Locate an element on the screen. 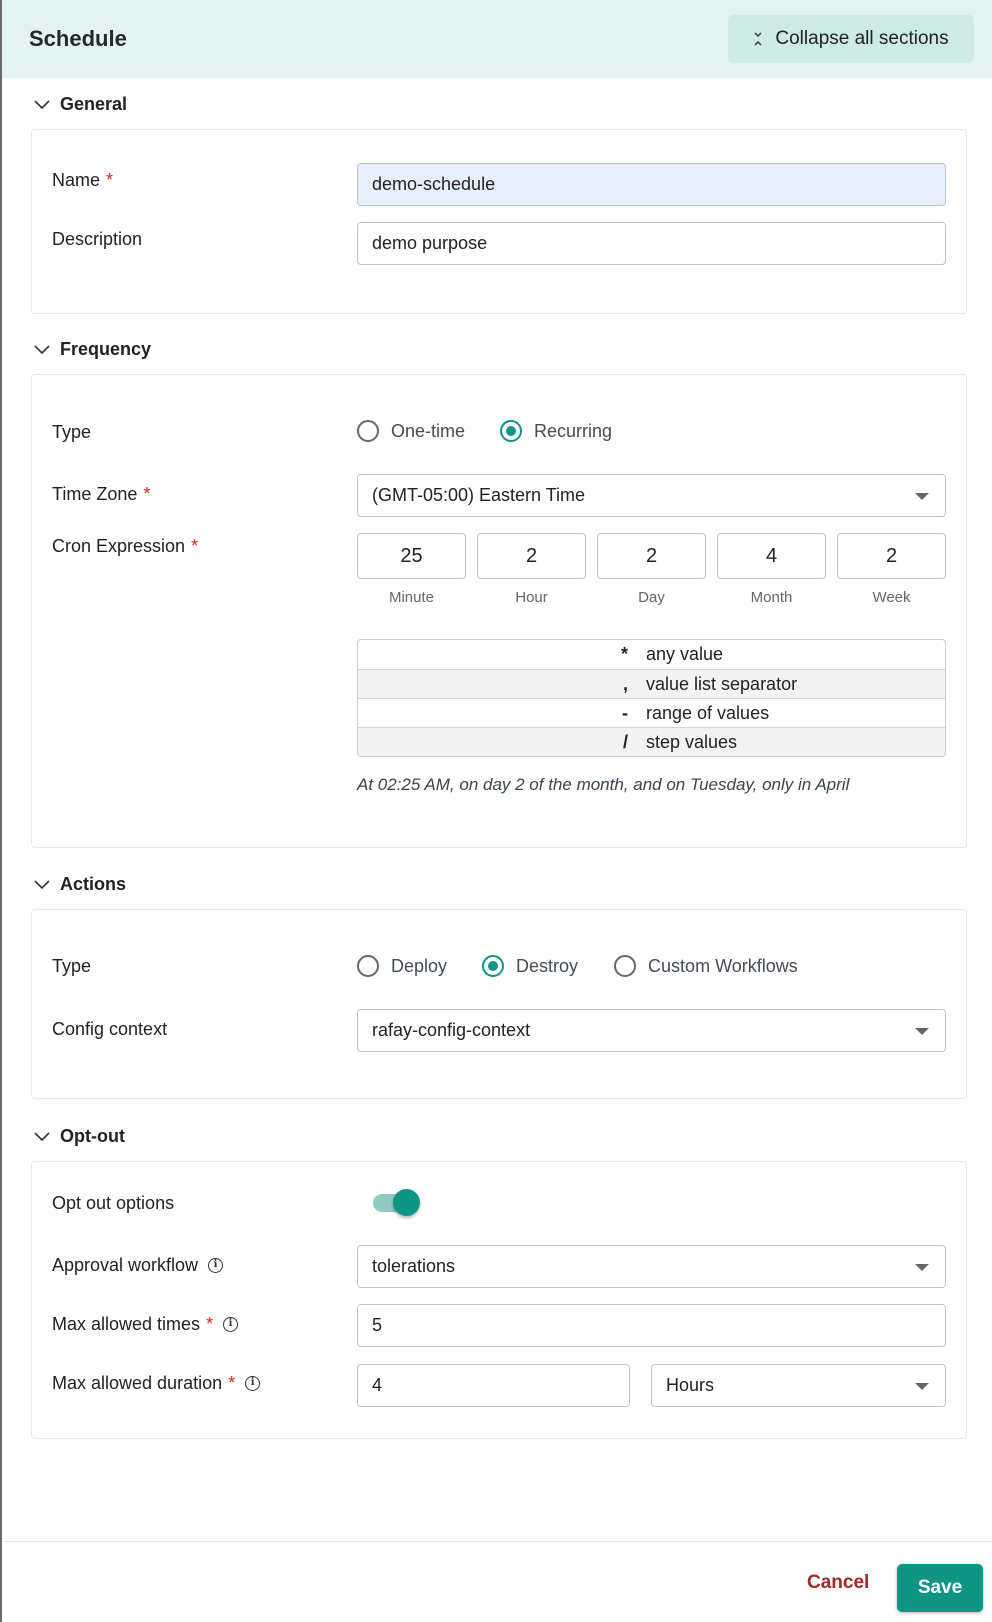 Image resolution: width=992 pixels, height=1622 pixels. section-optout-toggle: Opt-out is located at coordinates (79, 1136).